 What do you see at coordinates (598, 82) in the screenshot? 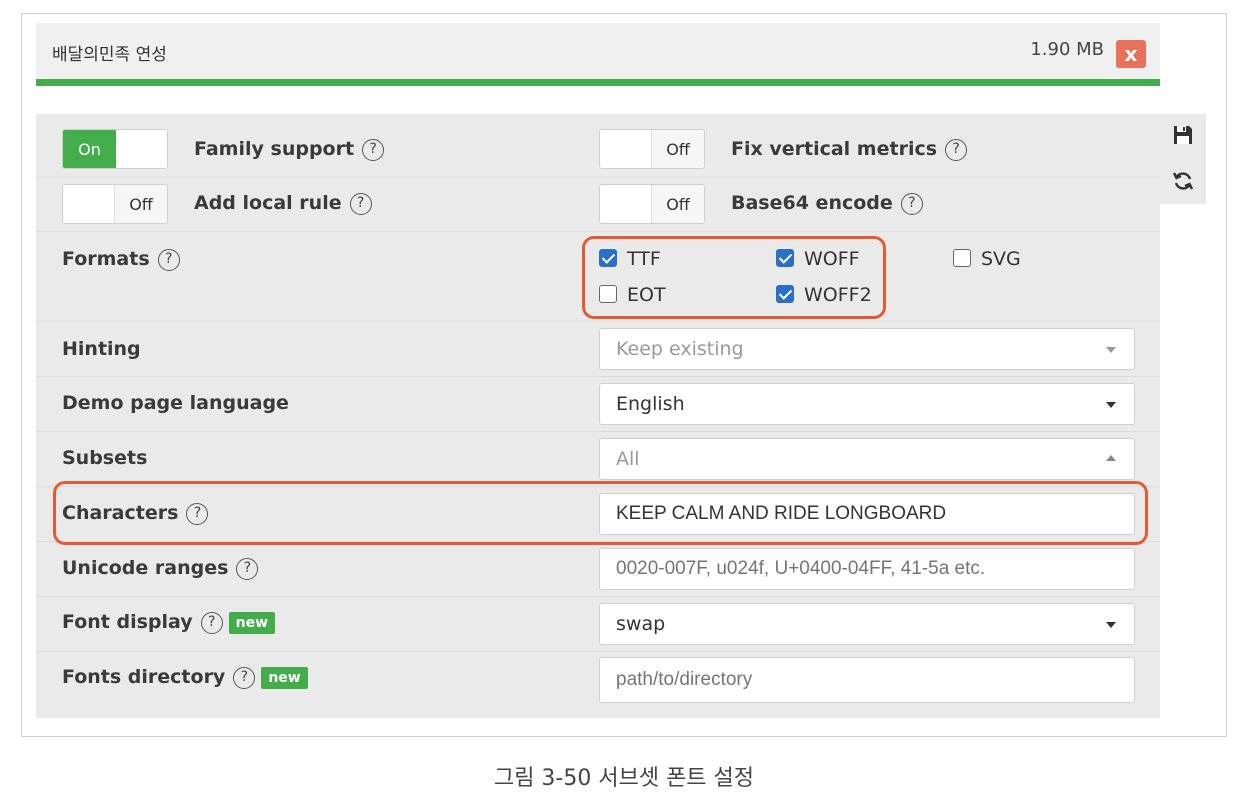
I see `upload-progress-bar` at bounding box center [598, 82].